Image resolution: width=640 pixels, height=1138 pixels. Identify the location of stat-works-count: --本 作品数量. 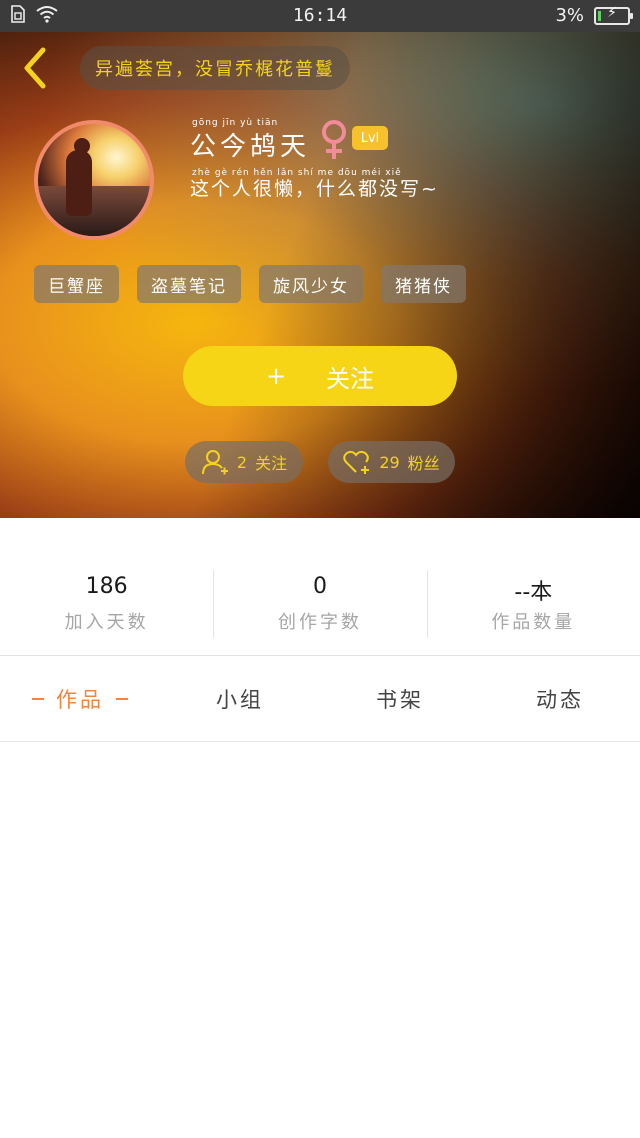
(533, 586).